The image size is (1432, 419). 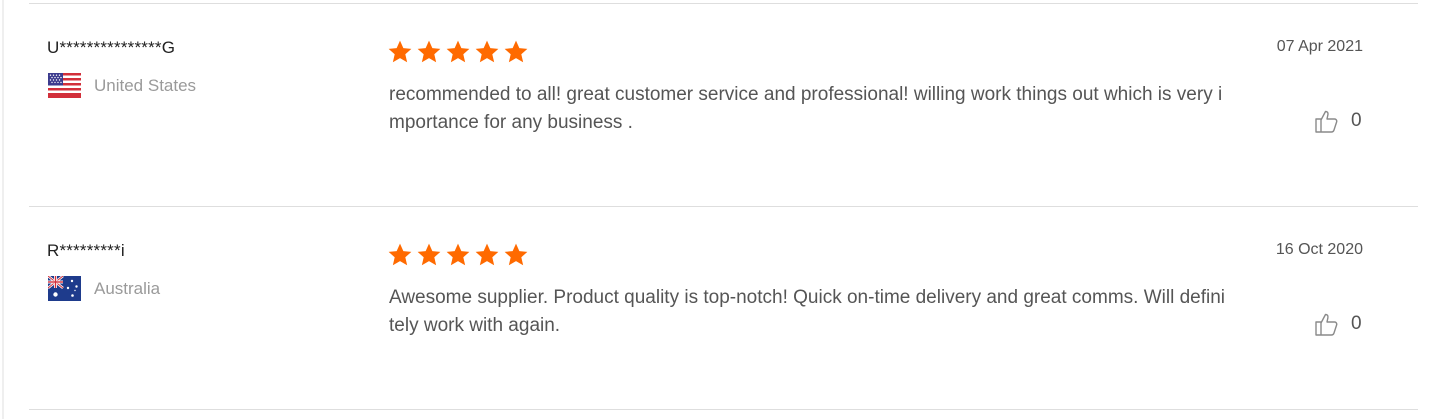 I want to click on buyer-country: United States, so click(x=145, y=85).